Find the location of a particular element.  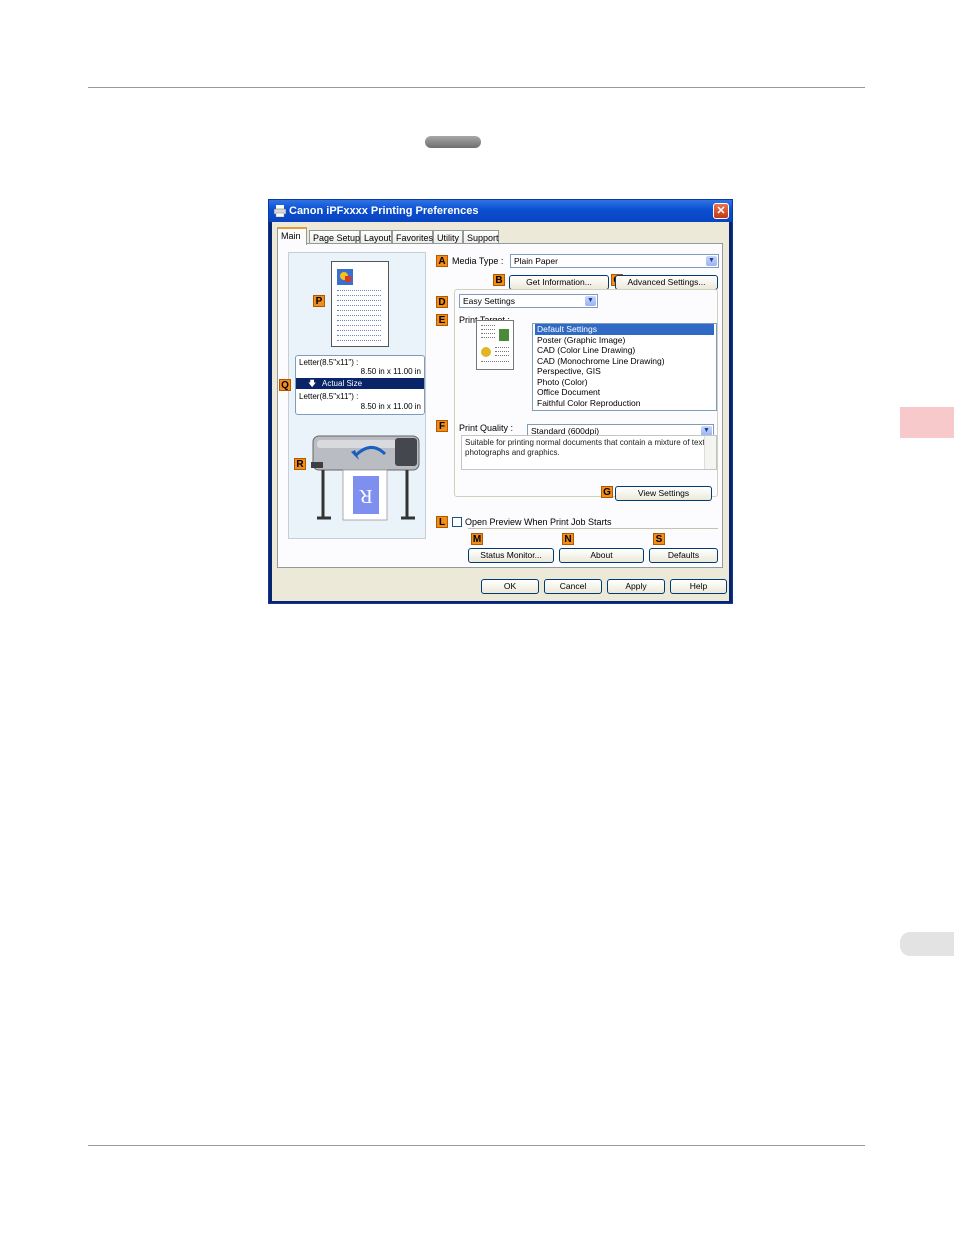

marker-m: M is located at coordinates (477, 539).